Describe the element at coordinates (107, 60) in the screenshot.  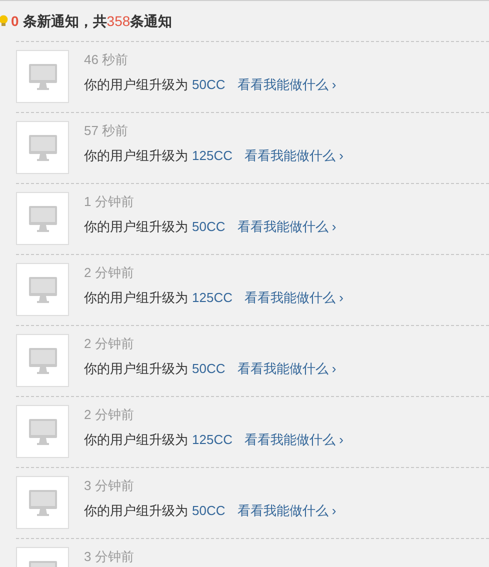
I see `time-ago: 46 秒前` at that location.